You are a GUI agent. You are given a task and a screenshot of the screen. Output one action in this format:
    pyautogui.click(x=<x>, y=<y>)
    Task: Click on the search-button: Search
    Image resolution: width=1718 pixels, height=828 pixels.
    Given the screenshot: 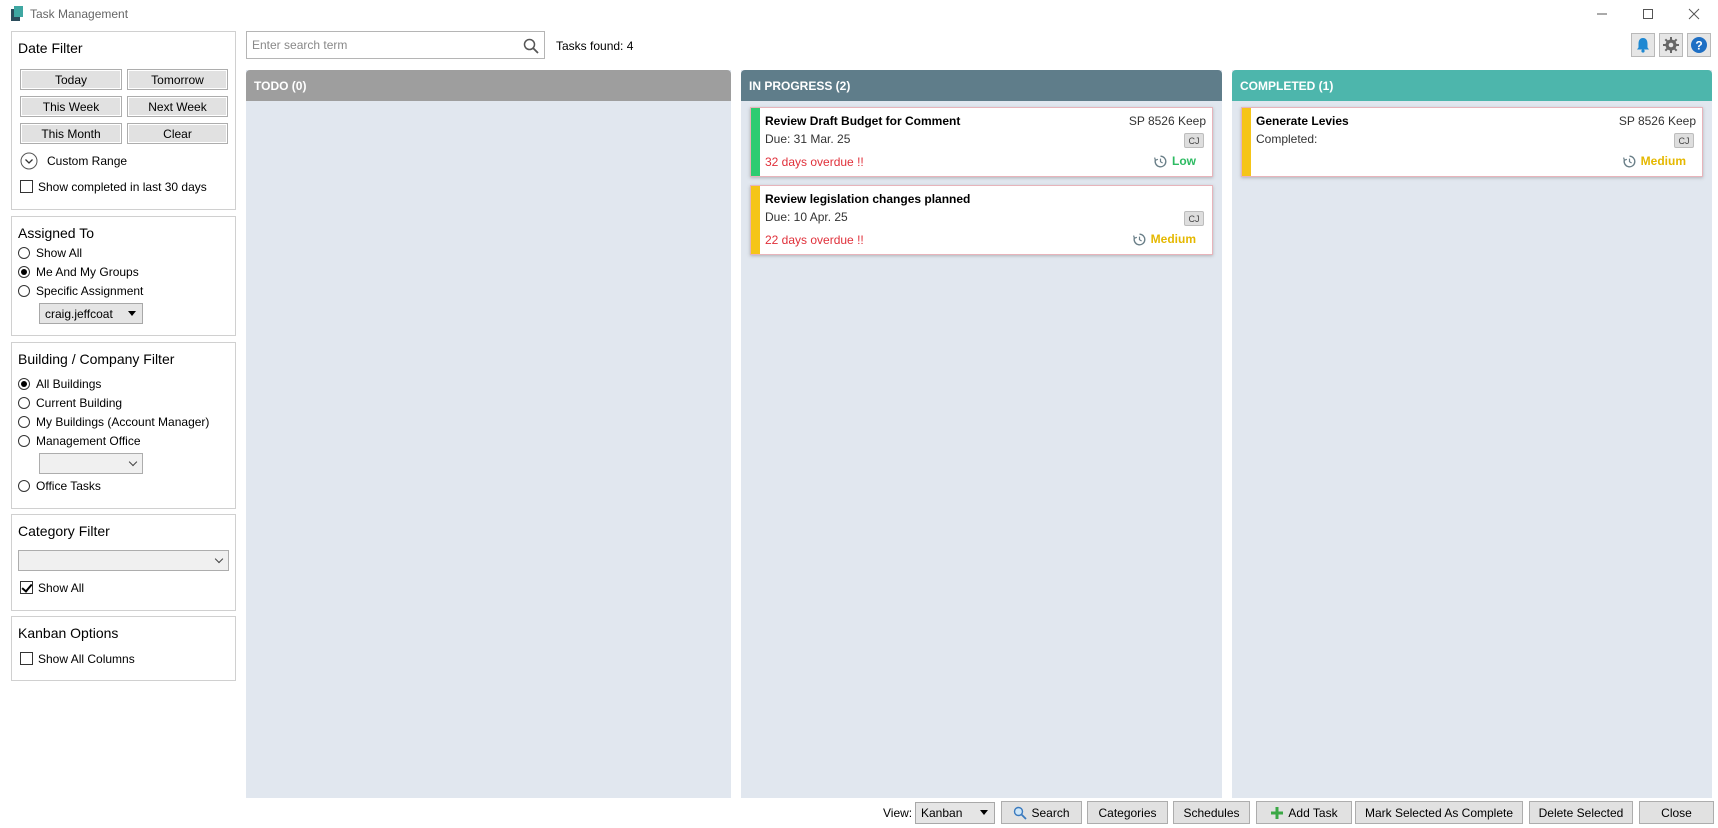 What is the action you would take?
    pyautogui.click(x=1041, y=812)
    